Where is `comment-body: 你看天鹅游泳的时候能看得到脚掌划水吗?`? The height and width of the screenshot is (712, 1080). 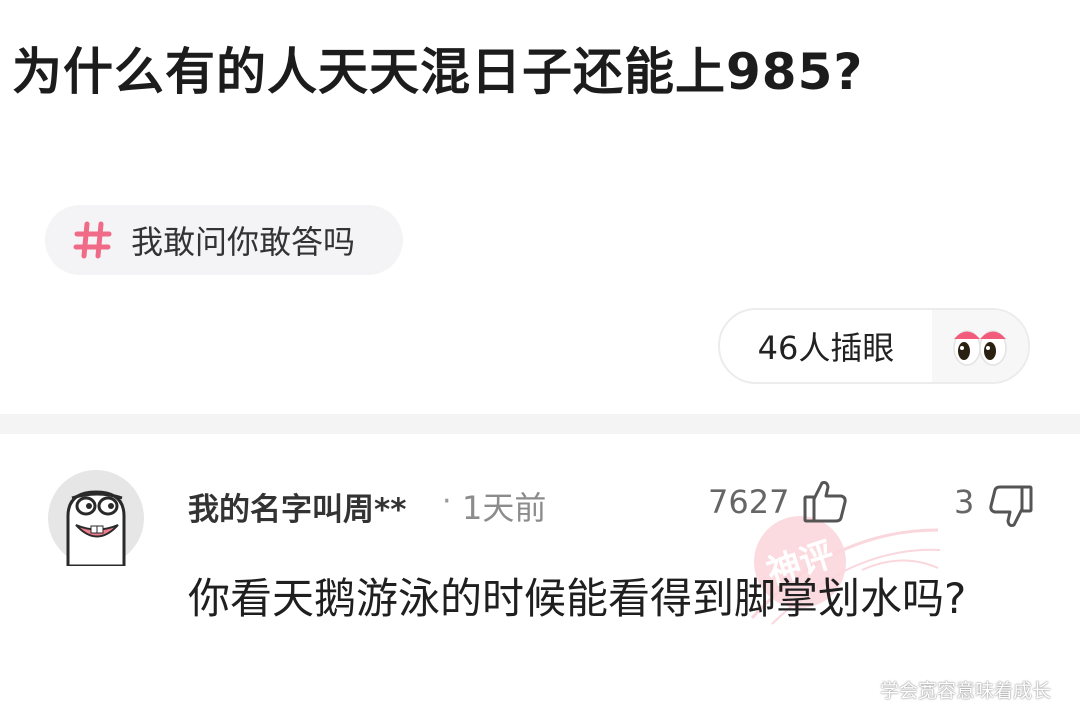 comment-body: 你看天鹅游泳的时候能看得到脚掌划水吗? is located at coordinates (577, 598).